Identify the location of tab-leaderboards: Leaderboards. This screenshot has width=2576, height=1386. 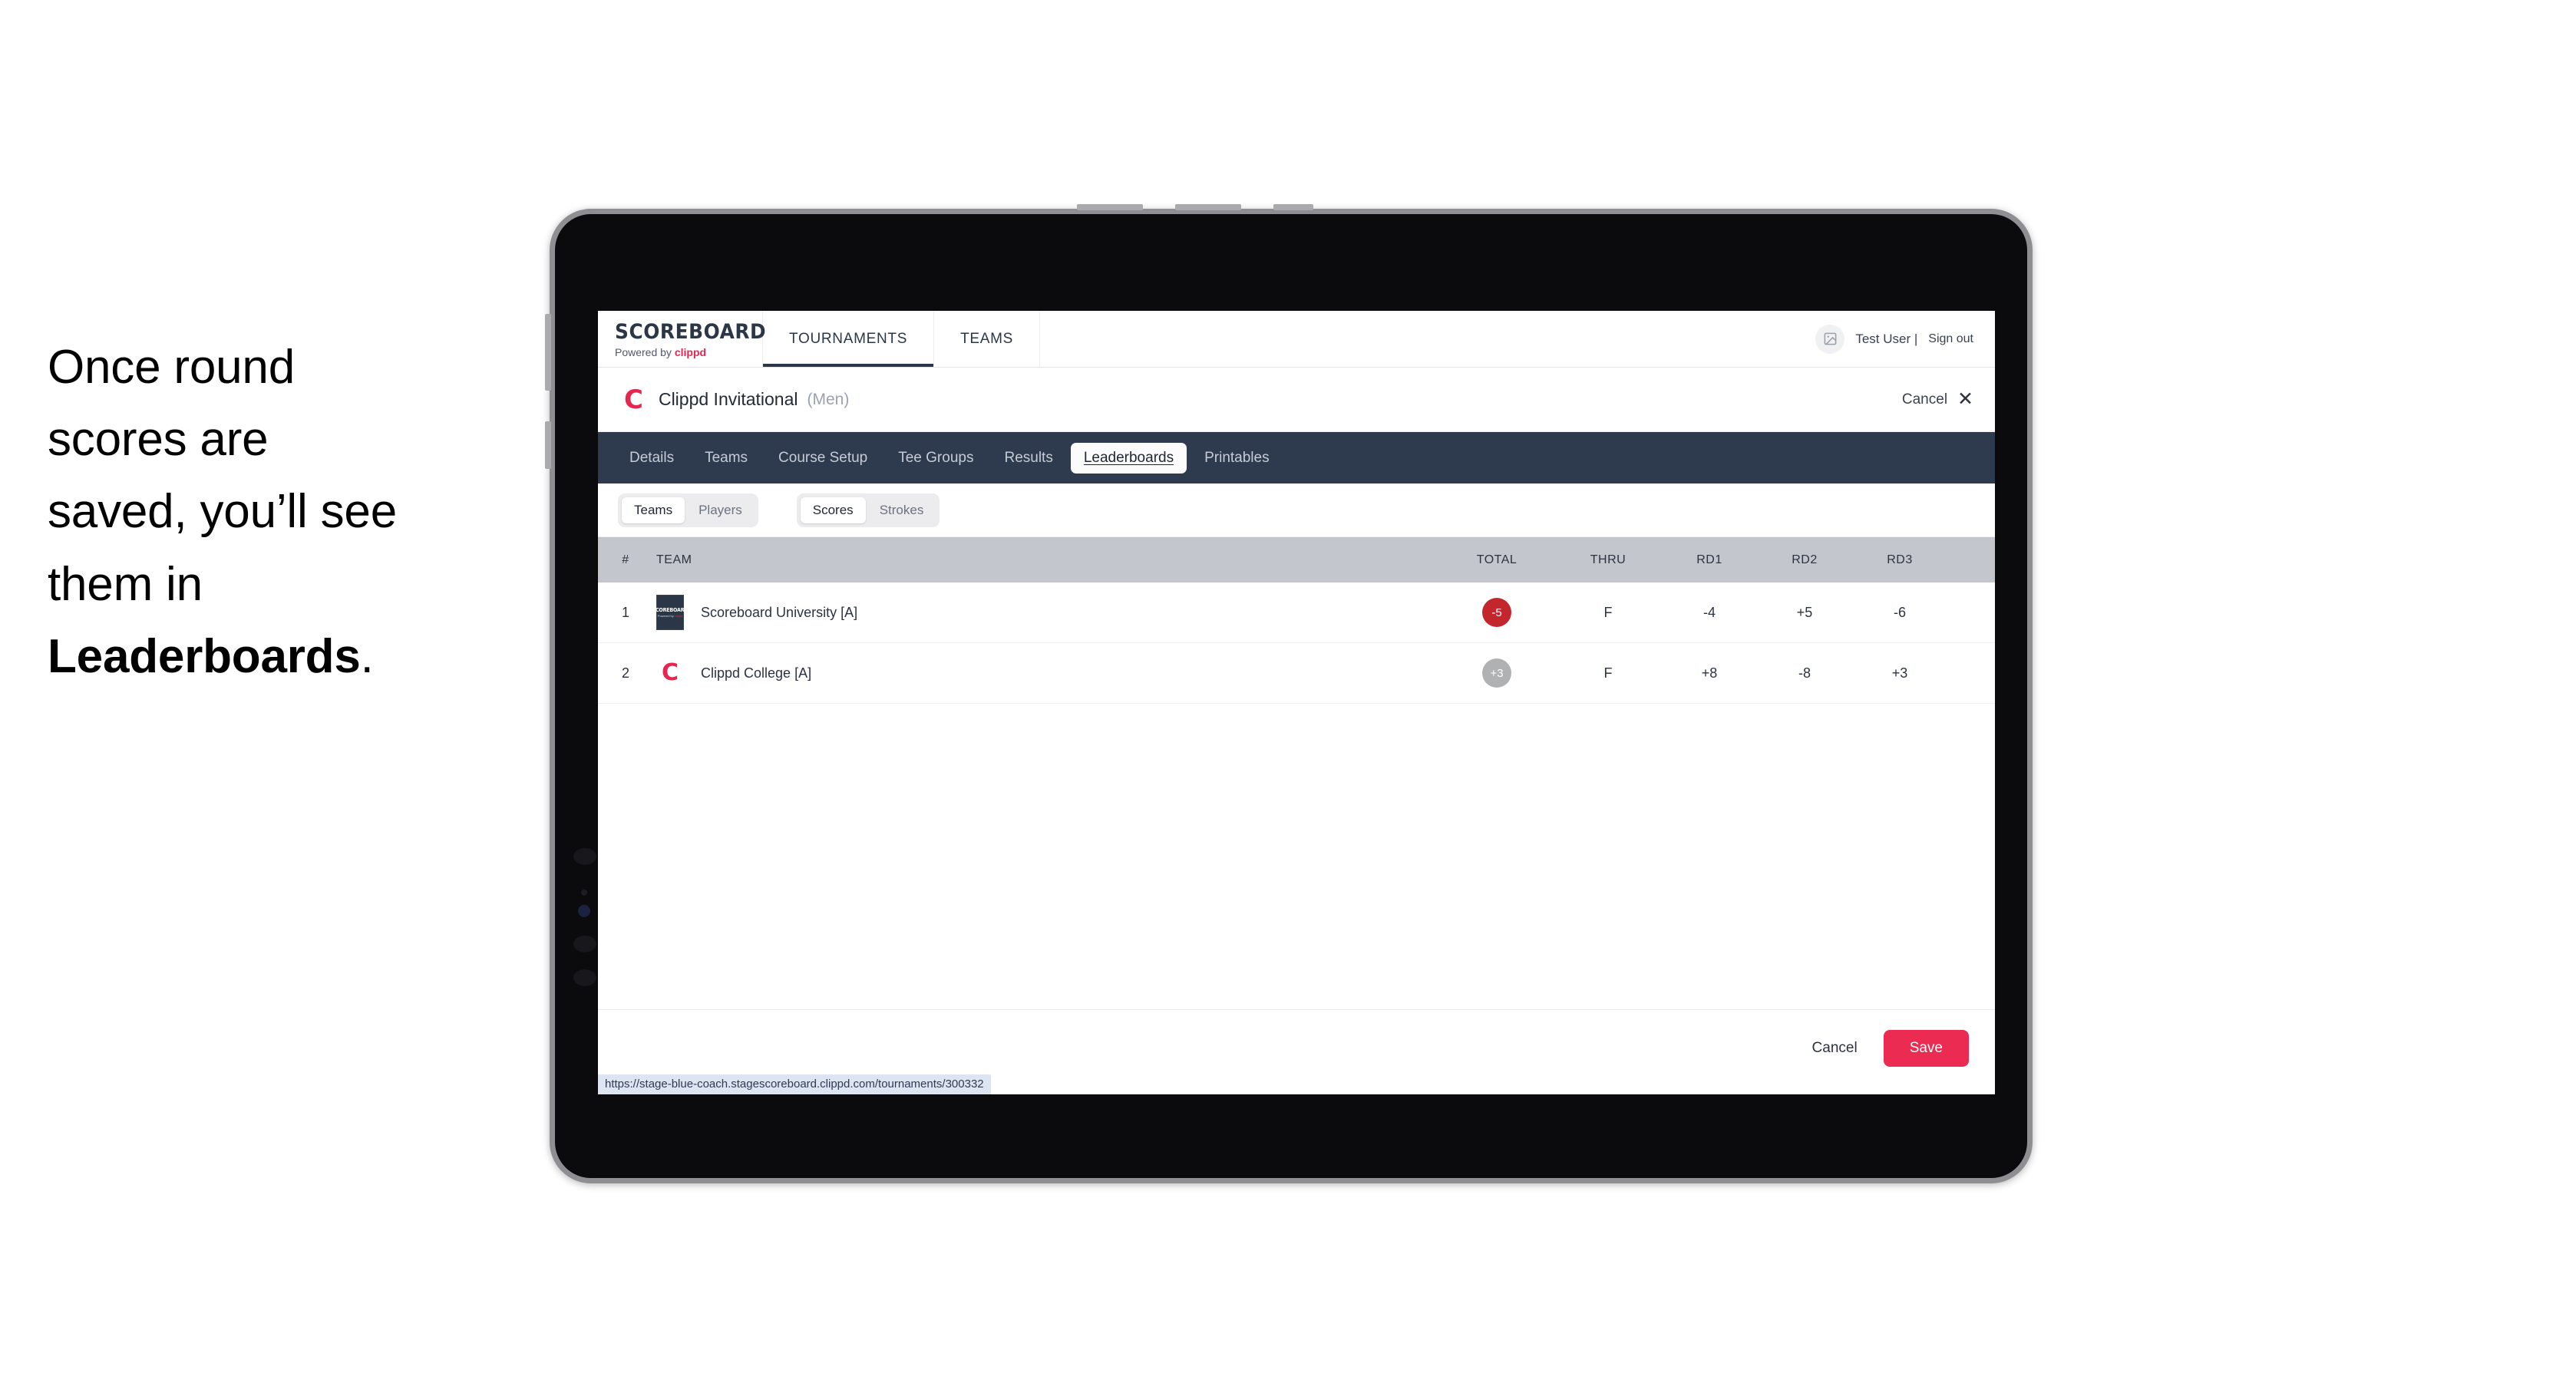
(1128, 458).